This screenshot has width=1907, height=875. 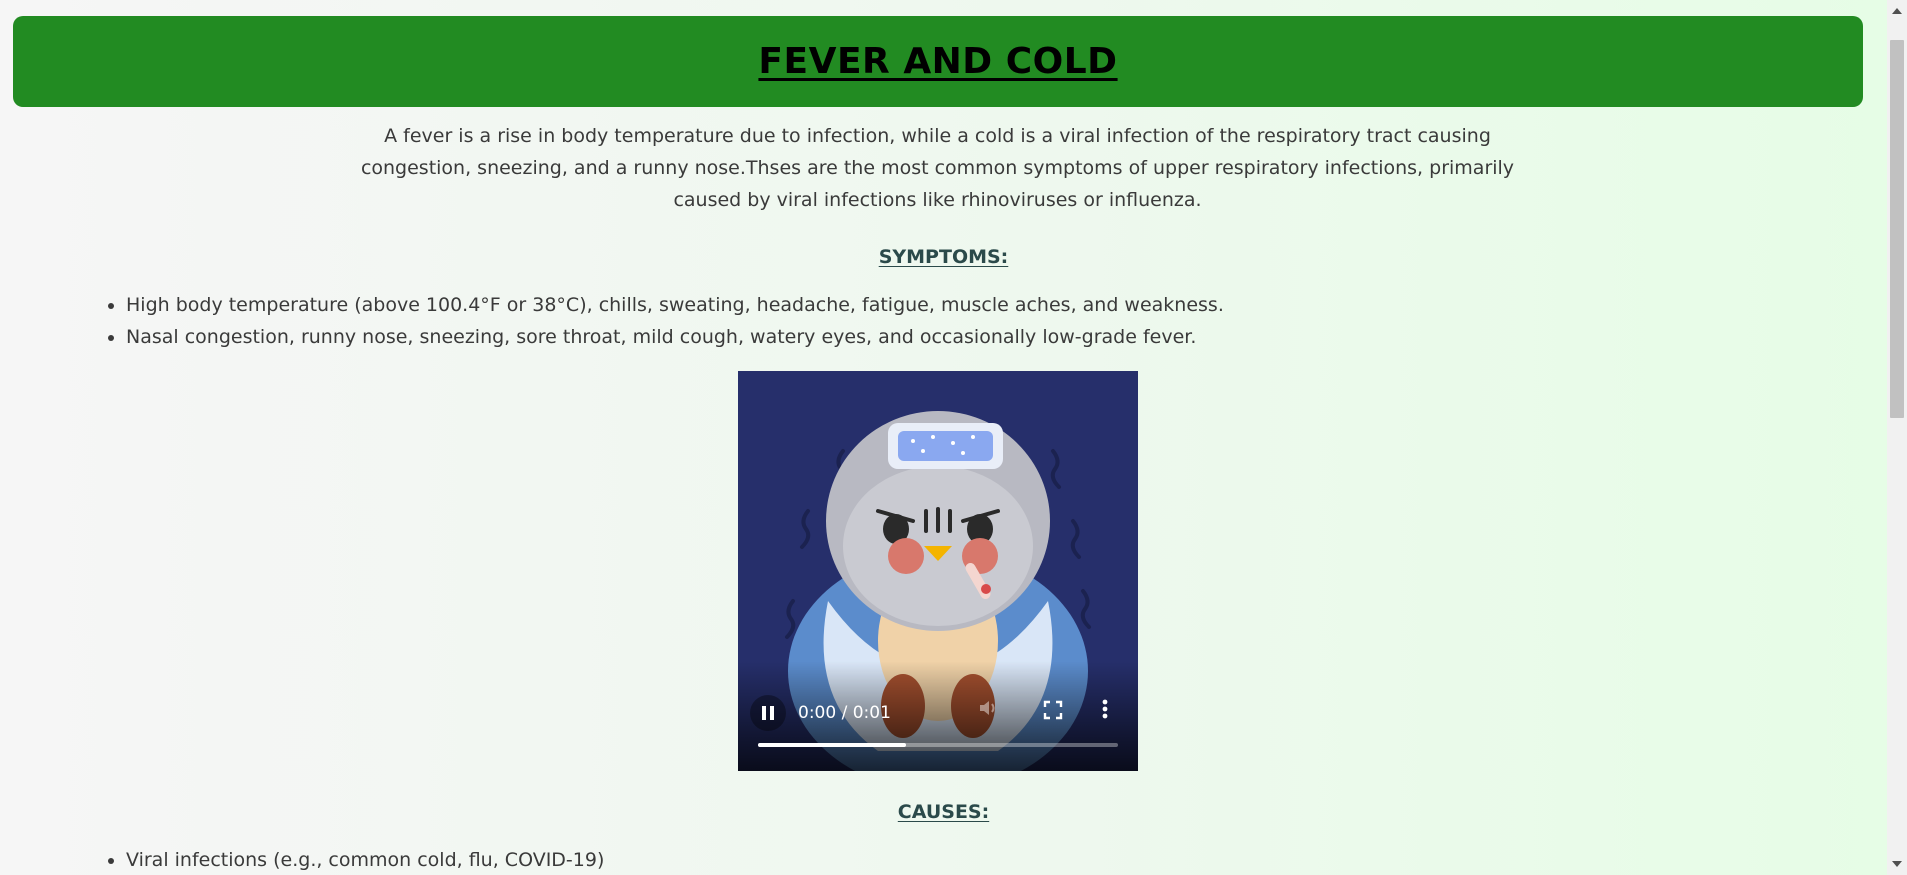 I want to click on causes-heading: CAUSES:, so click(x=943, y=812).